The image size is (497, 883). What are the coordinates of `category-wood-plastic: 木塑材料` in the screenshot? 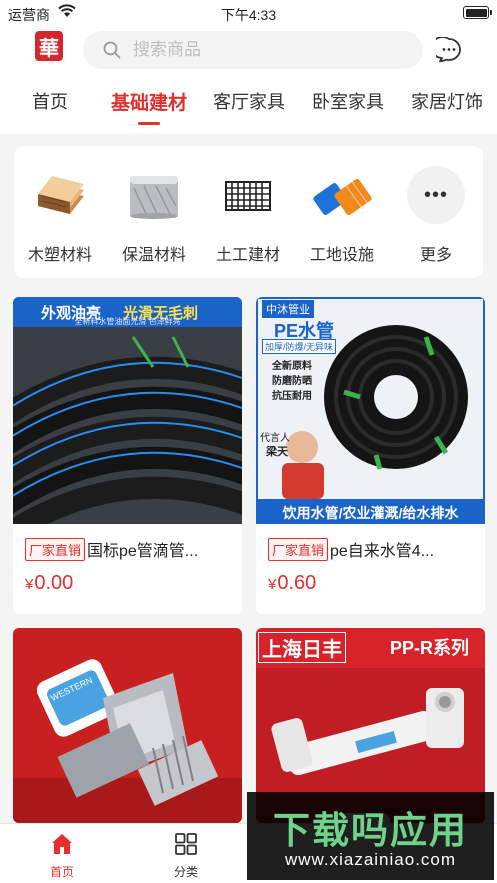 It's located at (60, 215).